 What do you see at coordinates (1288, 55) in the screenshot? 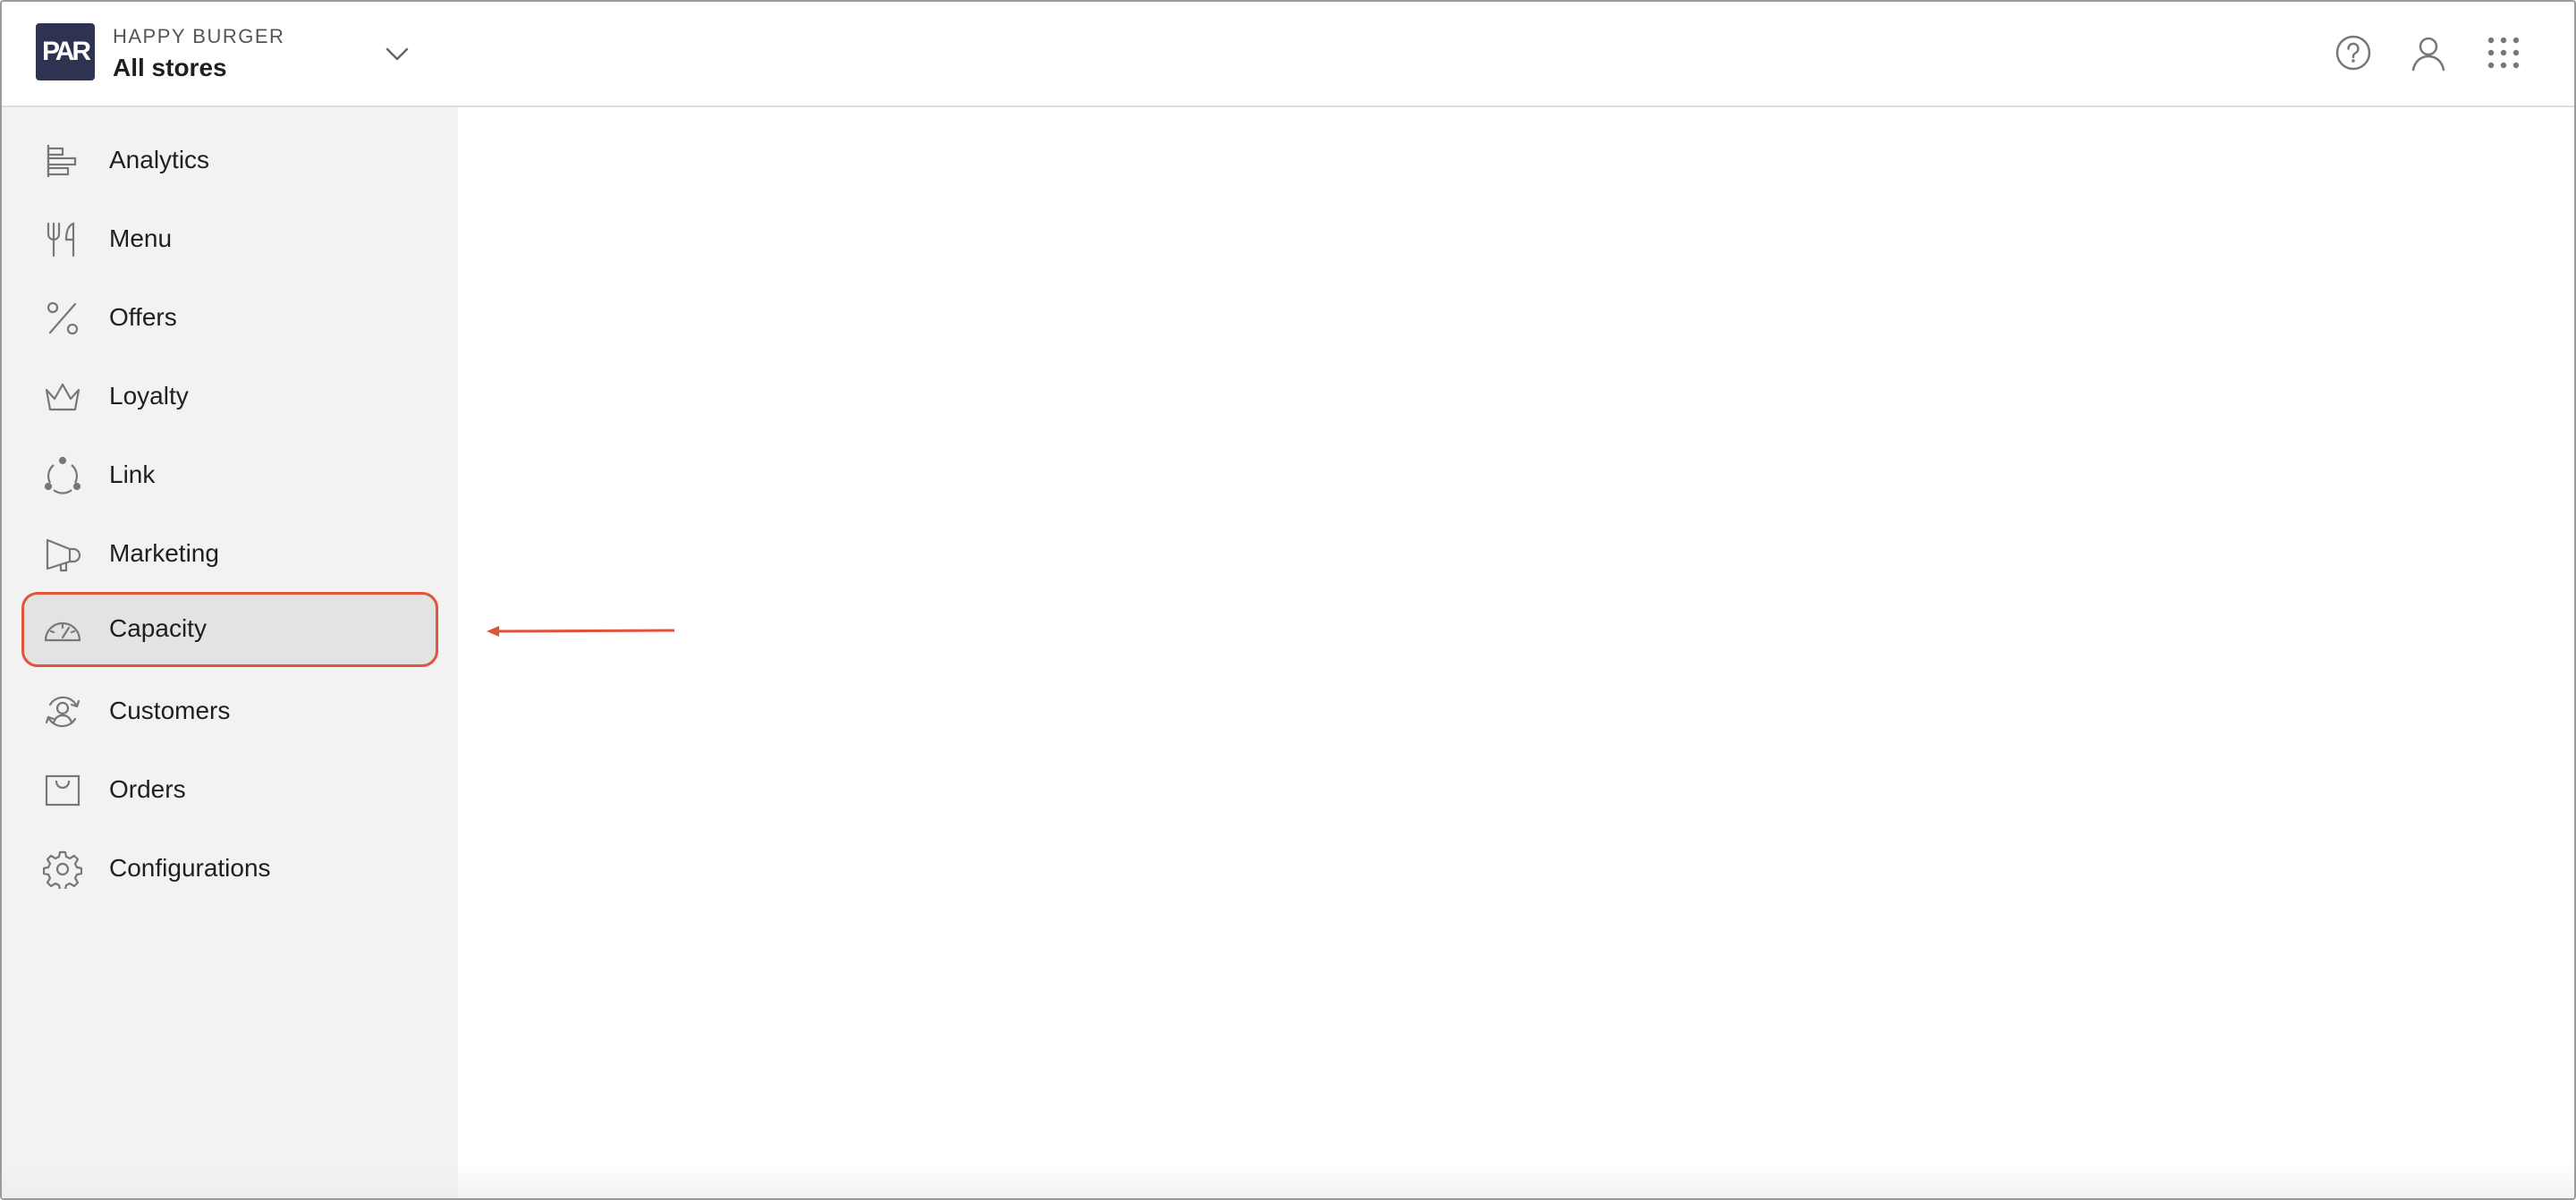
I see `top-bar: PAR HAPPY BURGER All stores` at bounding box center [1288, 55].